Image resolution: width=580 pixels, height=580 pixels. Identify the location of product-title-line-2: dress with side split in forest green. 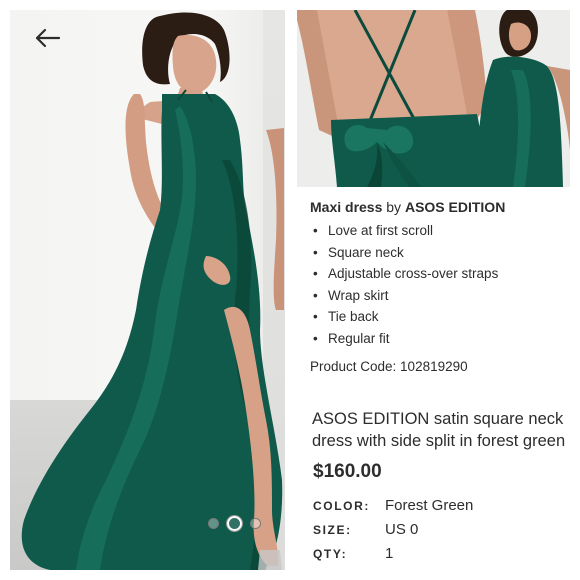
(439, 441).